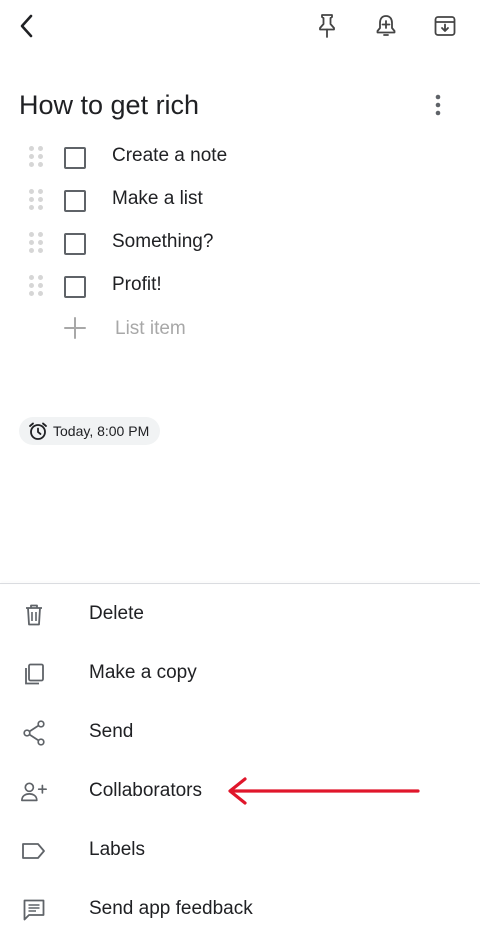  Describe the element at coordinates (145, 790) in the screenshot. I see `menu-item-label: Collaborators` at that location.